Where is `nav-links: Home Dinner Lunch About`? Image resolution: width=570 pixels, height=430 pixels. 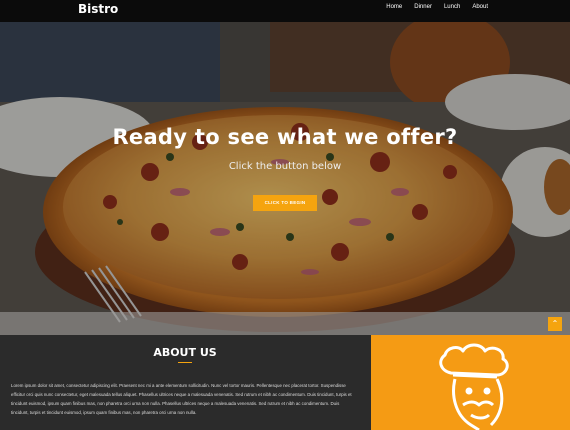 nav-links: Home Dinner Lunch About is located at coordinates (437, 7).